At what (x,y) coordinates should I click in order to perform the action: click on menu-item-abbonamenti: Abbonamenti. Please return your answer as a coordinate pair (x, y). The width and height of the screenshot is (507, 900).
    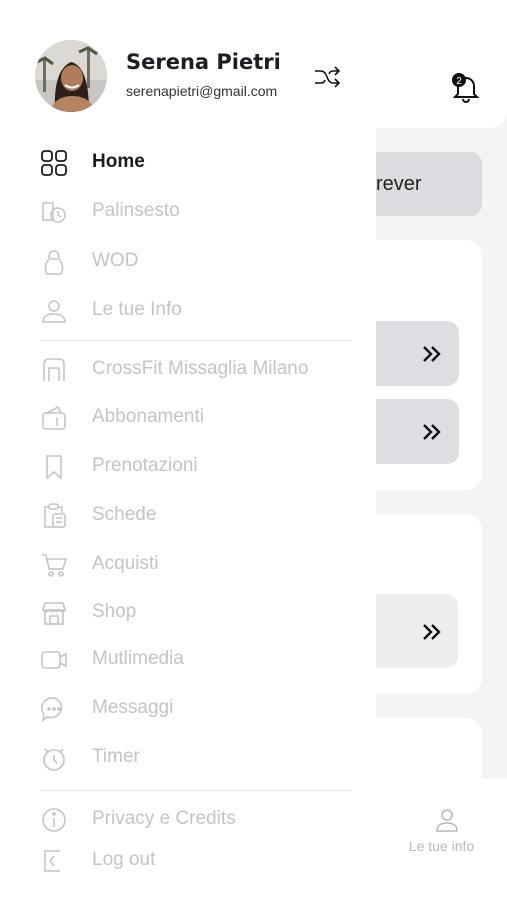
    Looking at the image, I should click on (188, 418).